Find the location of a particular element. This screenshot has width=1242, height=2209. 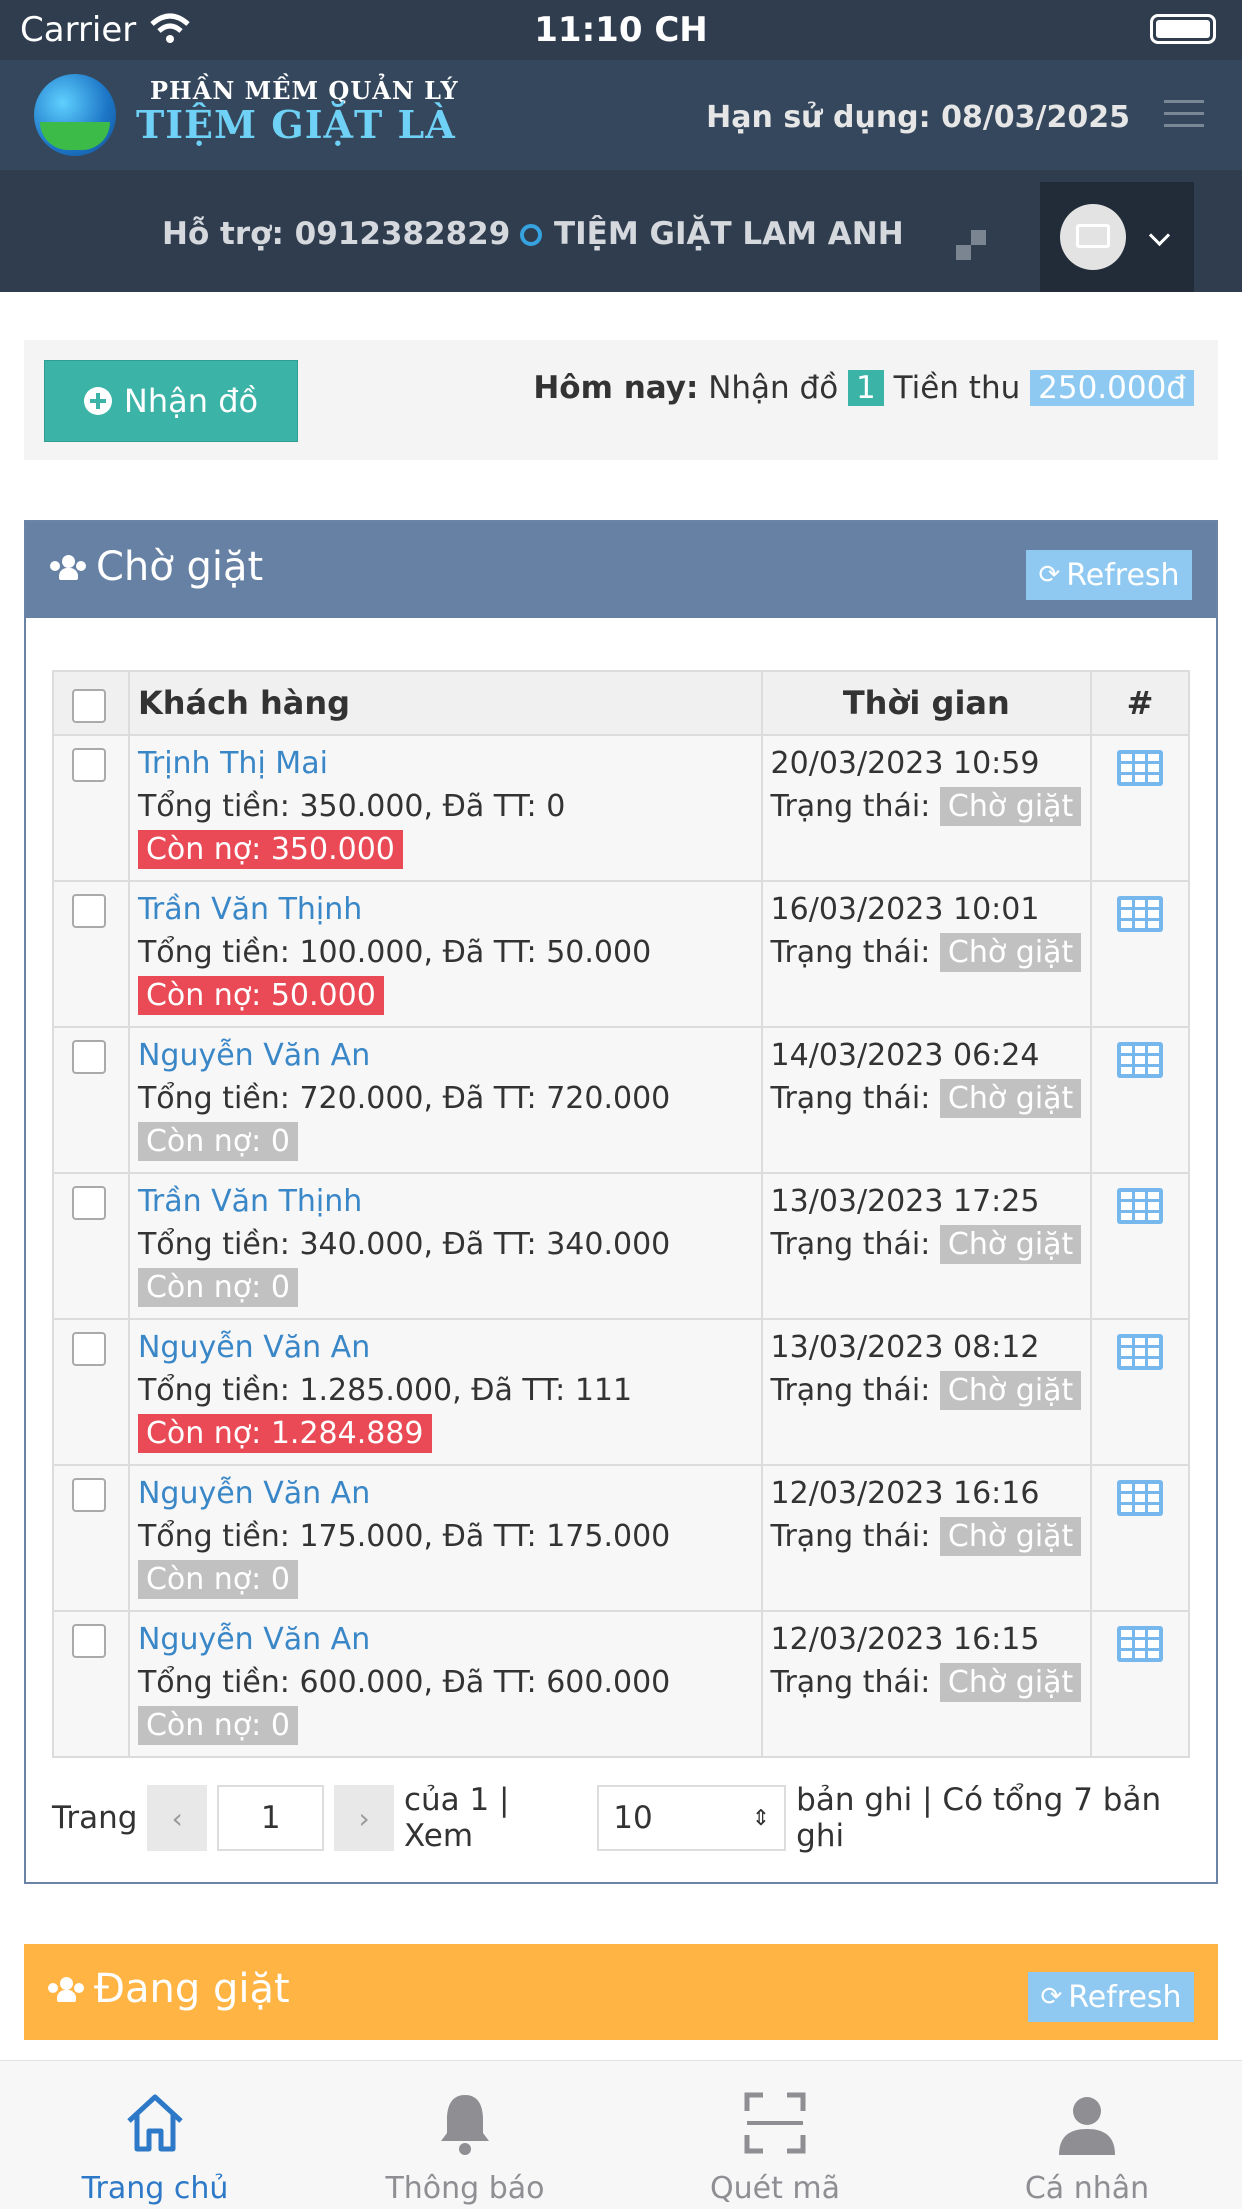

page-input: 1 is located at coordinates (271, 1818).